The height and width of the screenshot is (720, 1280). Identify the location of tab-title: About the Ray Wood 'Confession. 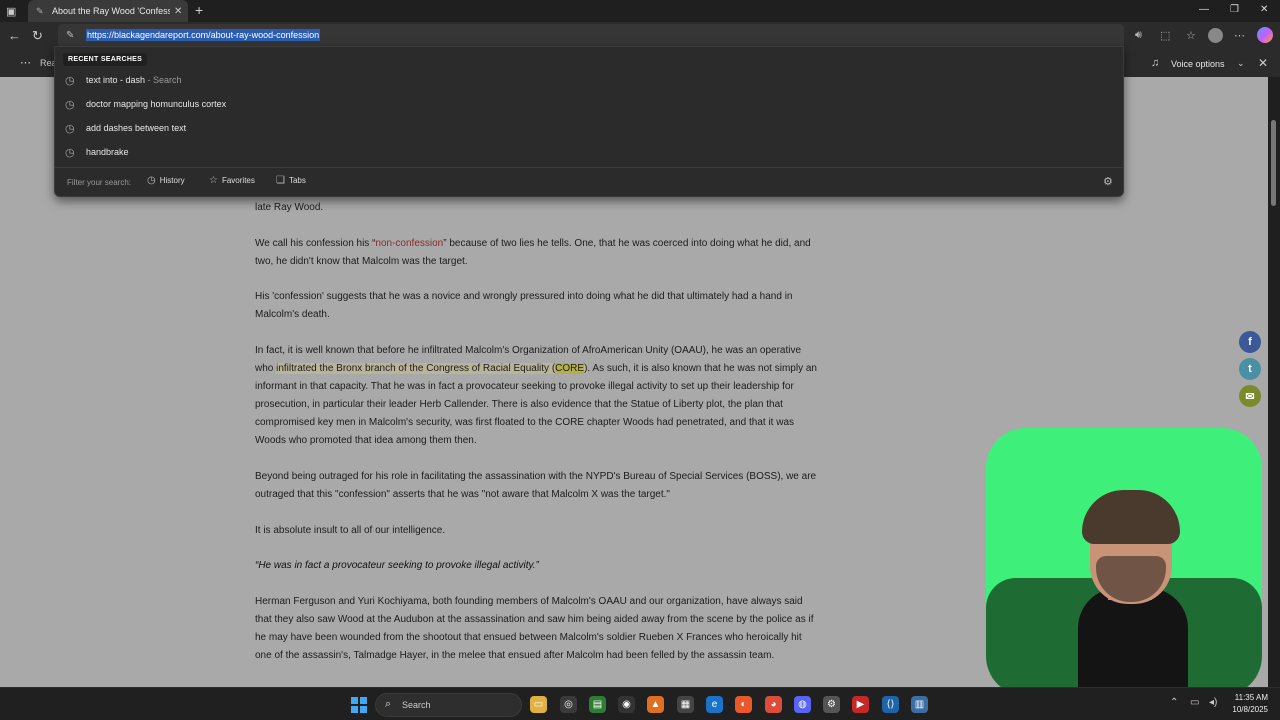
(111, 11).